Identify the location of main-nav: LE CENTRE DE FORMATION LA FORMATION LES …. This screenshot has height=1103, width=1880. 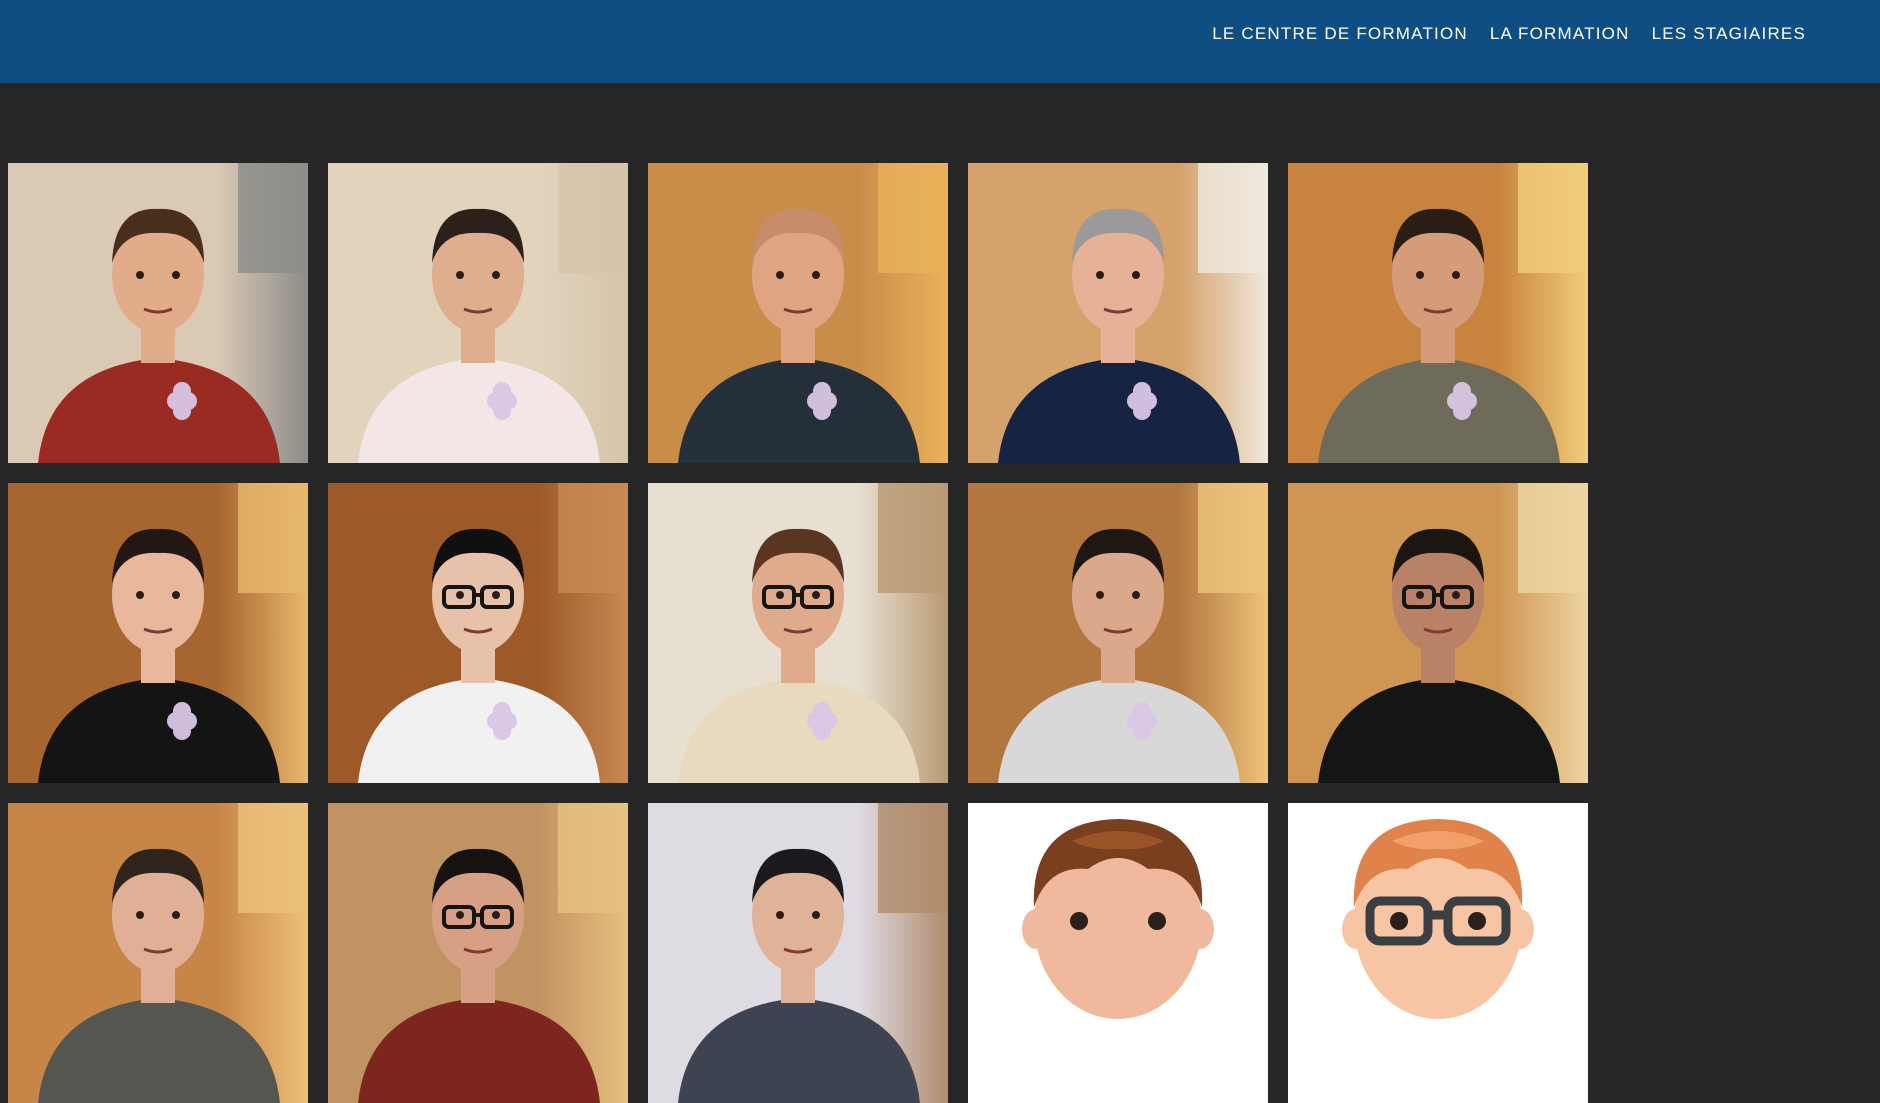
(1509, 34).